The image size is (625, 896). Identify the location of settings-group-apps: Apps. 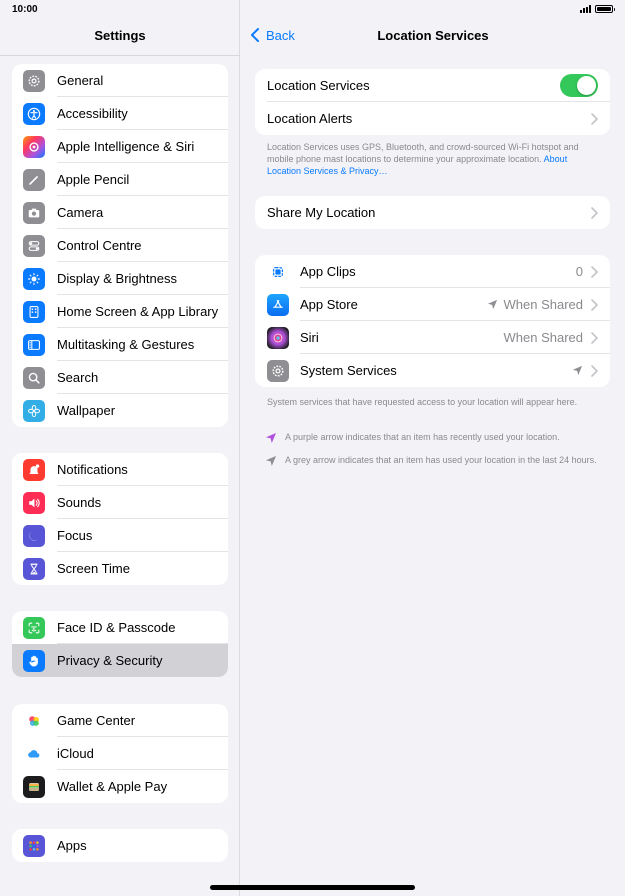
(120, 845).